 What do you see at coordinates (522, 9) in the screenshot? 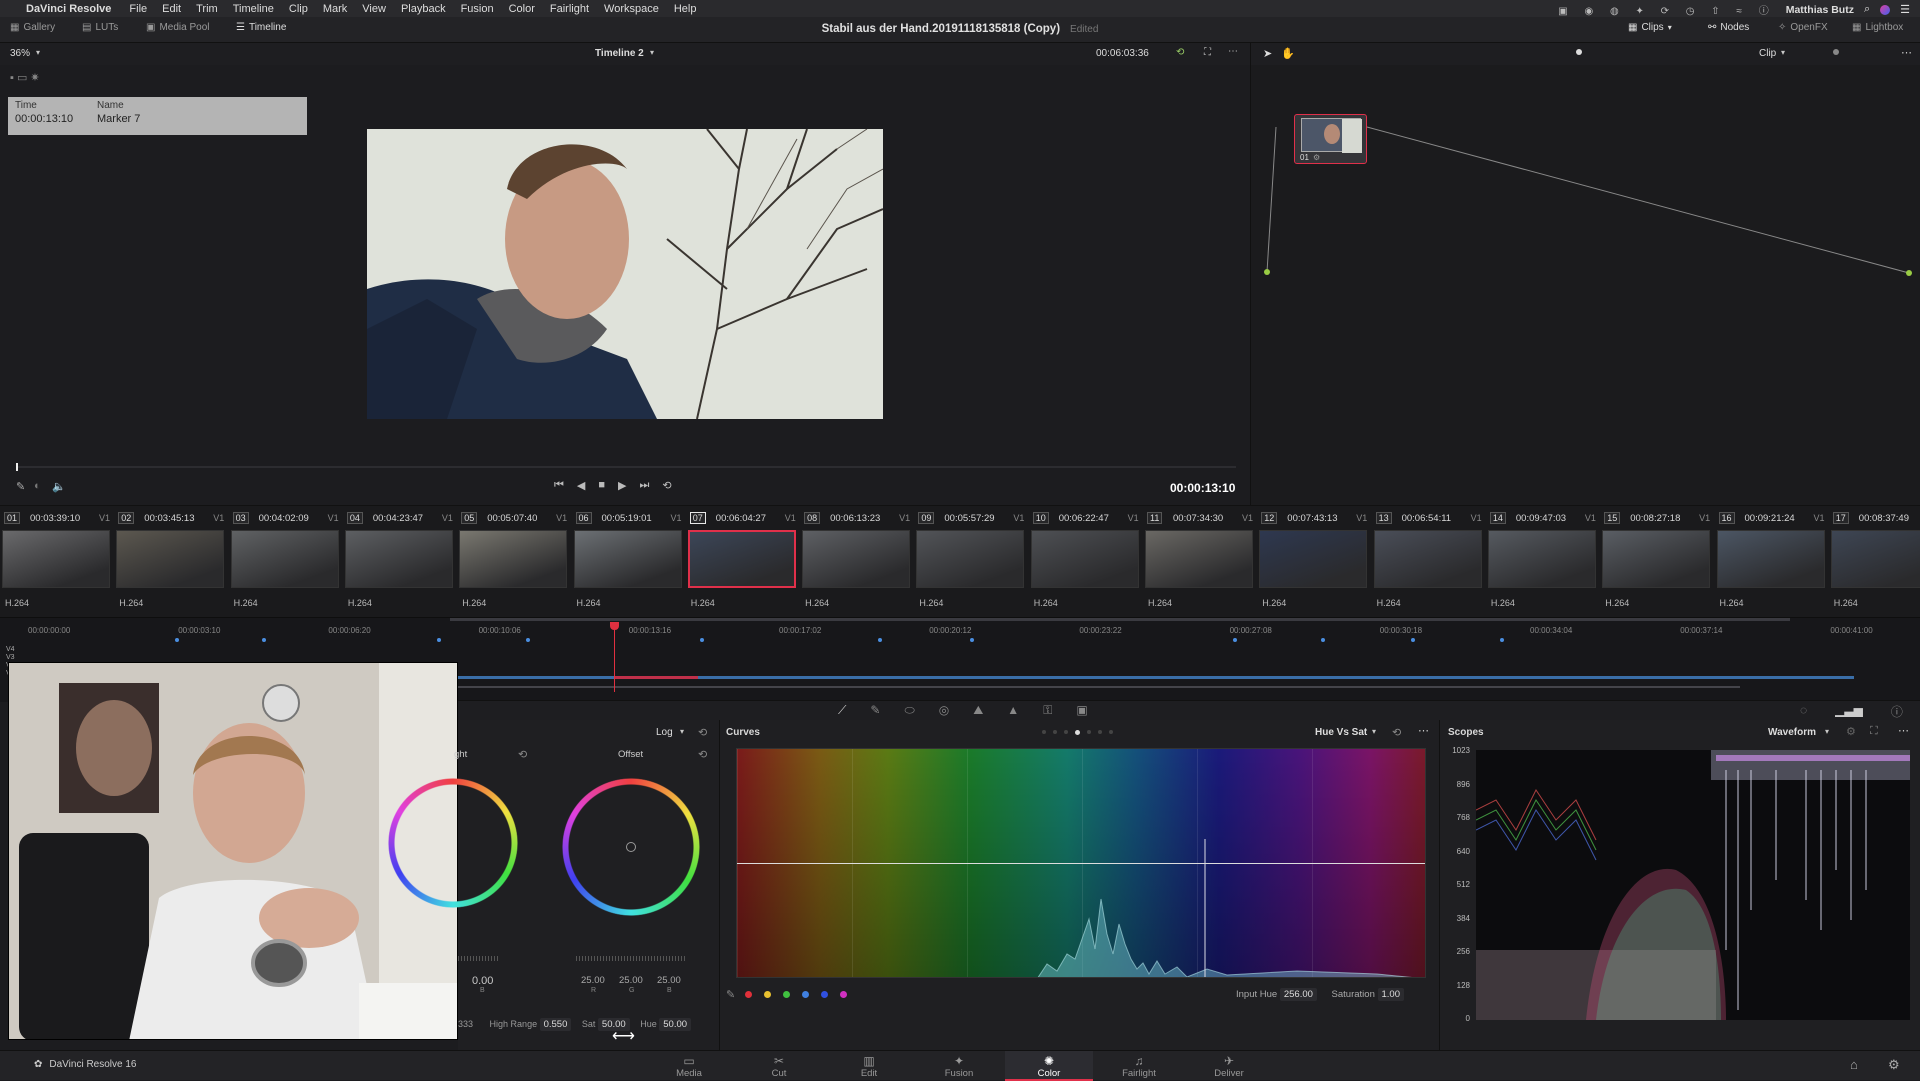
I see `menu-item-color: Color` at bounding box center [522, 9].